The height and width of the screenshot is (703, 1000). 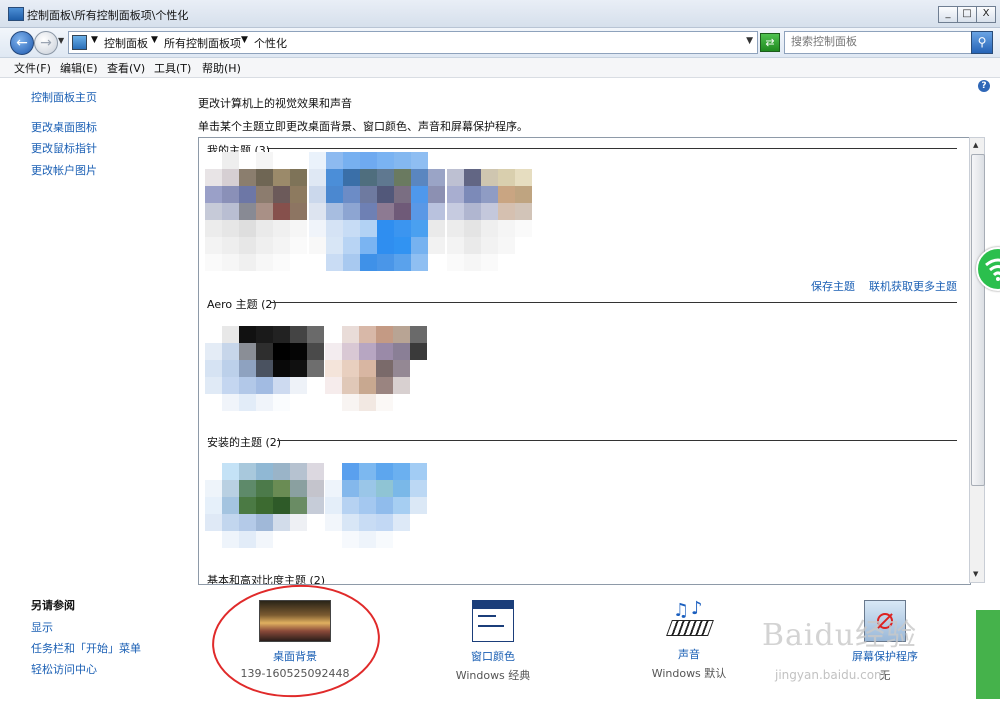 What do you see at coordinates (690, 619) in the screenshot?
I see `sound-icon: ♫ ♪` at bounding box center [690, 619].